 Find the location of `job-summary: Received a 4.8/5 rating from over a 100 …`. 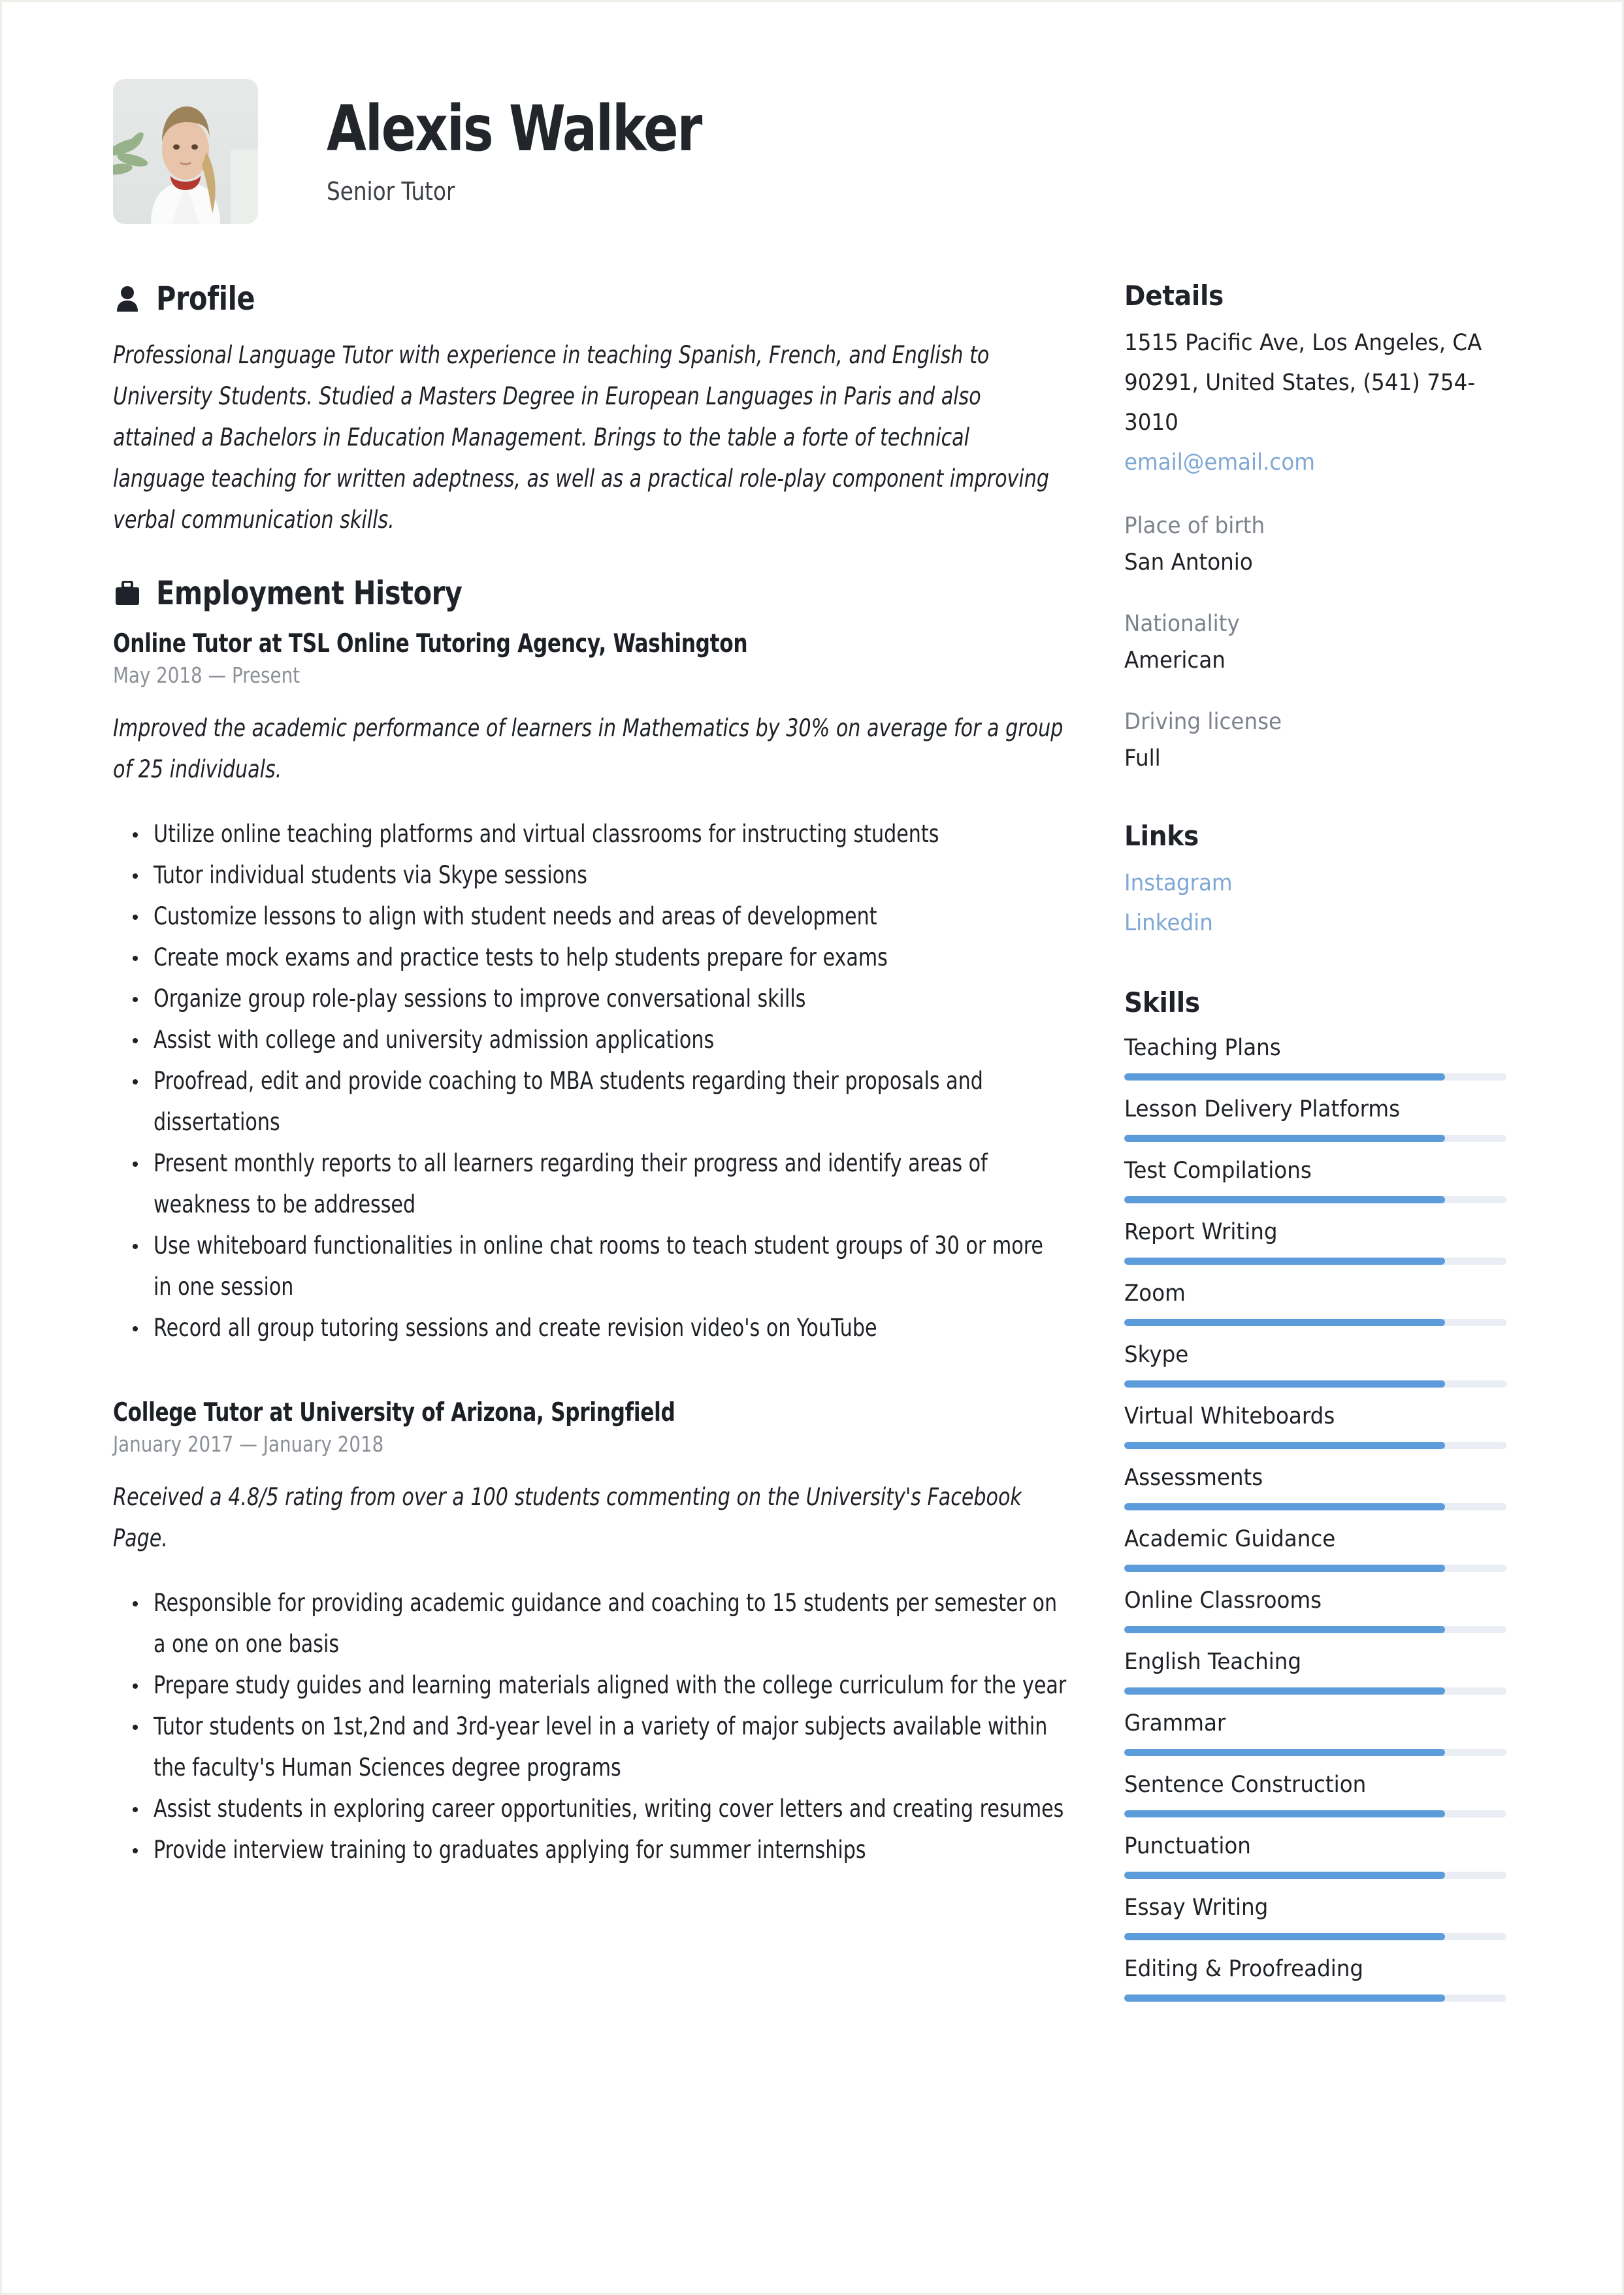

job-summary: Received a 4.8/5 rating from over a 100 … is located at coordinates (567, 1517).